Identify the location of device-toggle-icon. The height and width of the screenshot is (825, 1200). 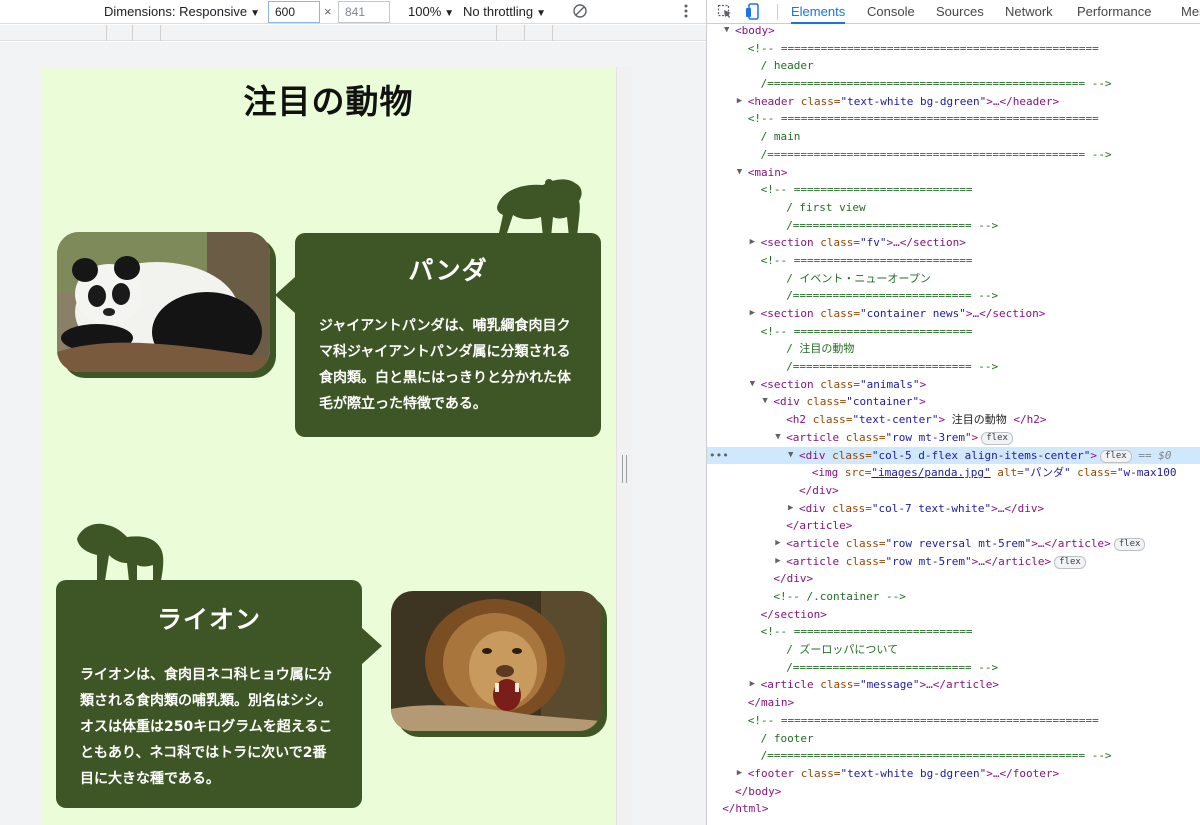
(753, 12).